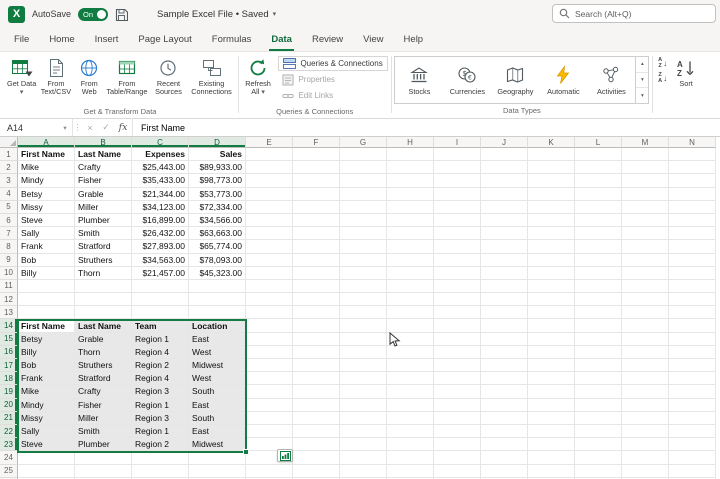  What do you see at coordinates (363, 286) in the screenshot?
I see `cell-G11` at bounding box center [363, 286].